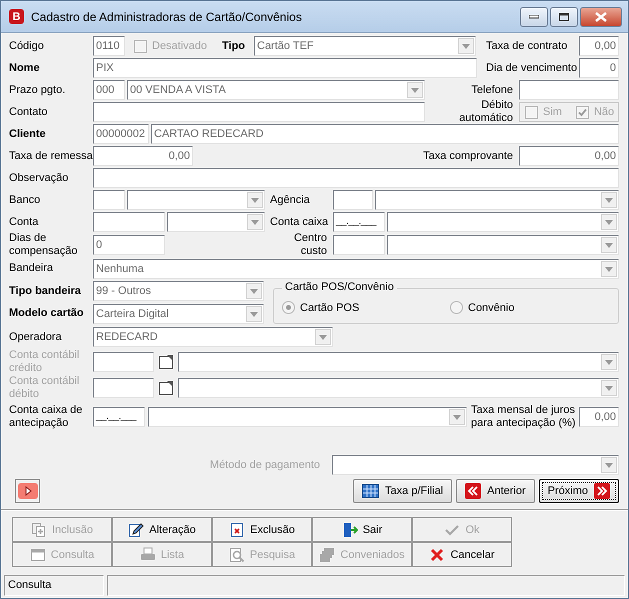 The width and height of the screenshot is (629, 599). What do you see at coordinates (350, 530) in the screenshot?
I see `door-icon` at bounding box center [350, 530].